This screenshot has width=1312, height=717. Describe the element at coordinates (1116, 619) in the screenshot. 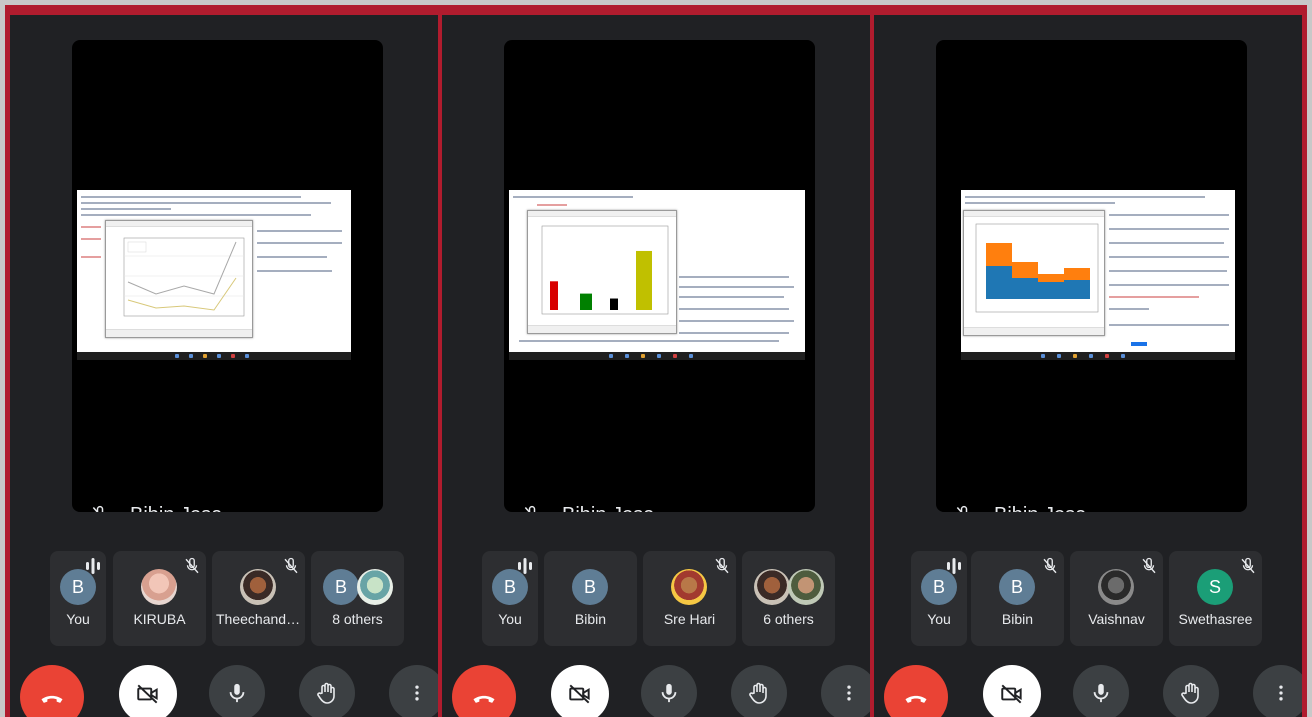

I see `participant-name: Vaishnav` at that location.